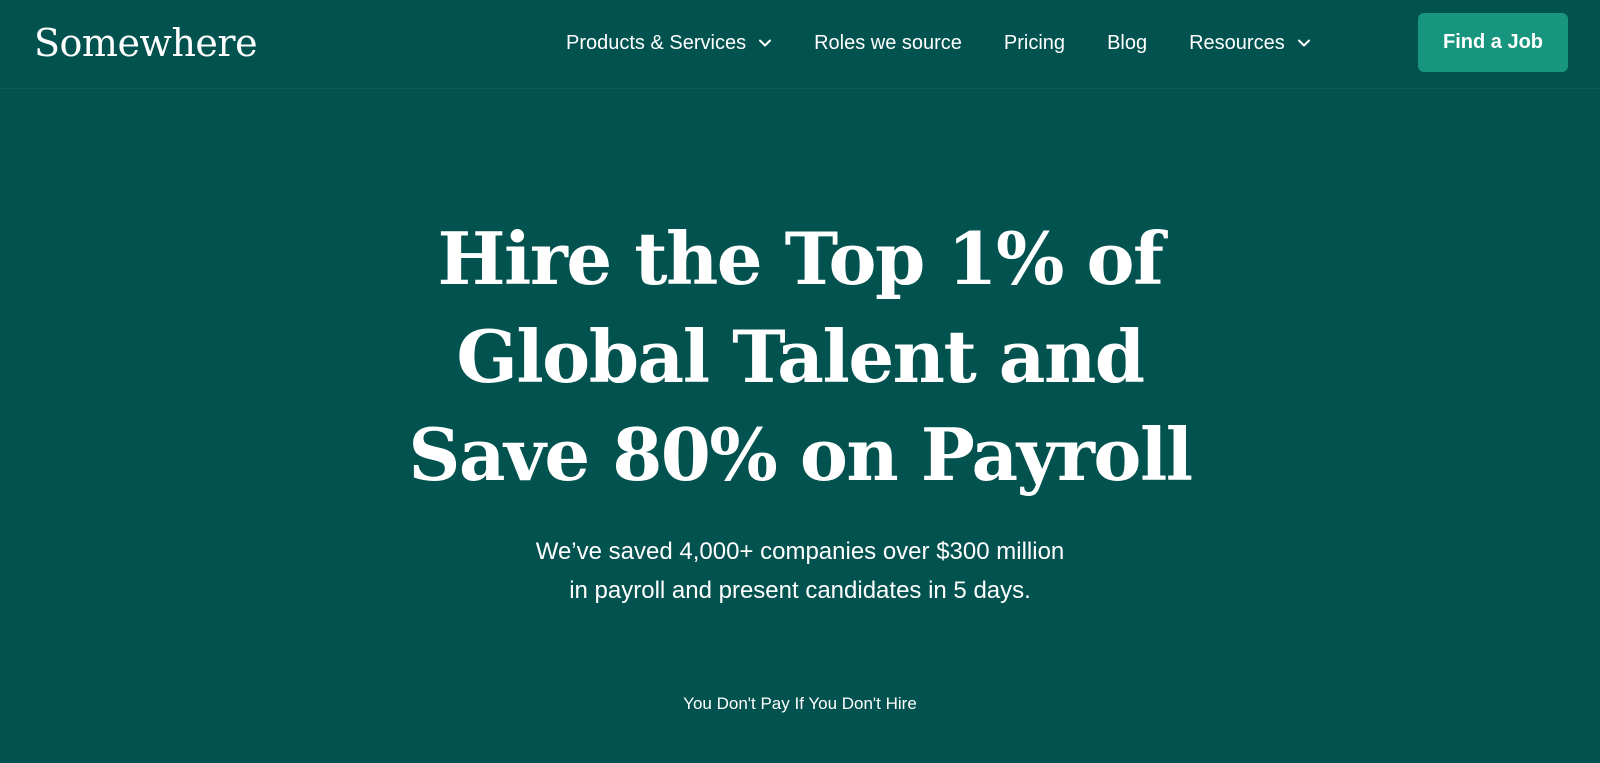  What do you see at coordinates (800, 454) in the screenshot?
I see `hero-headline-line: Save 80% on Payroll` at bounding box center [800, 454].